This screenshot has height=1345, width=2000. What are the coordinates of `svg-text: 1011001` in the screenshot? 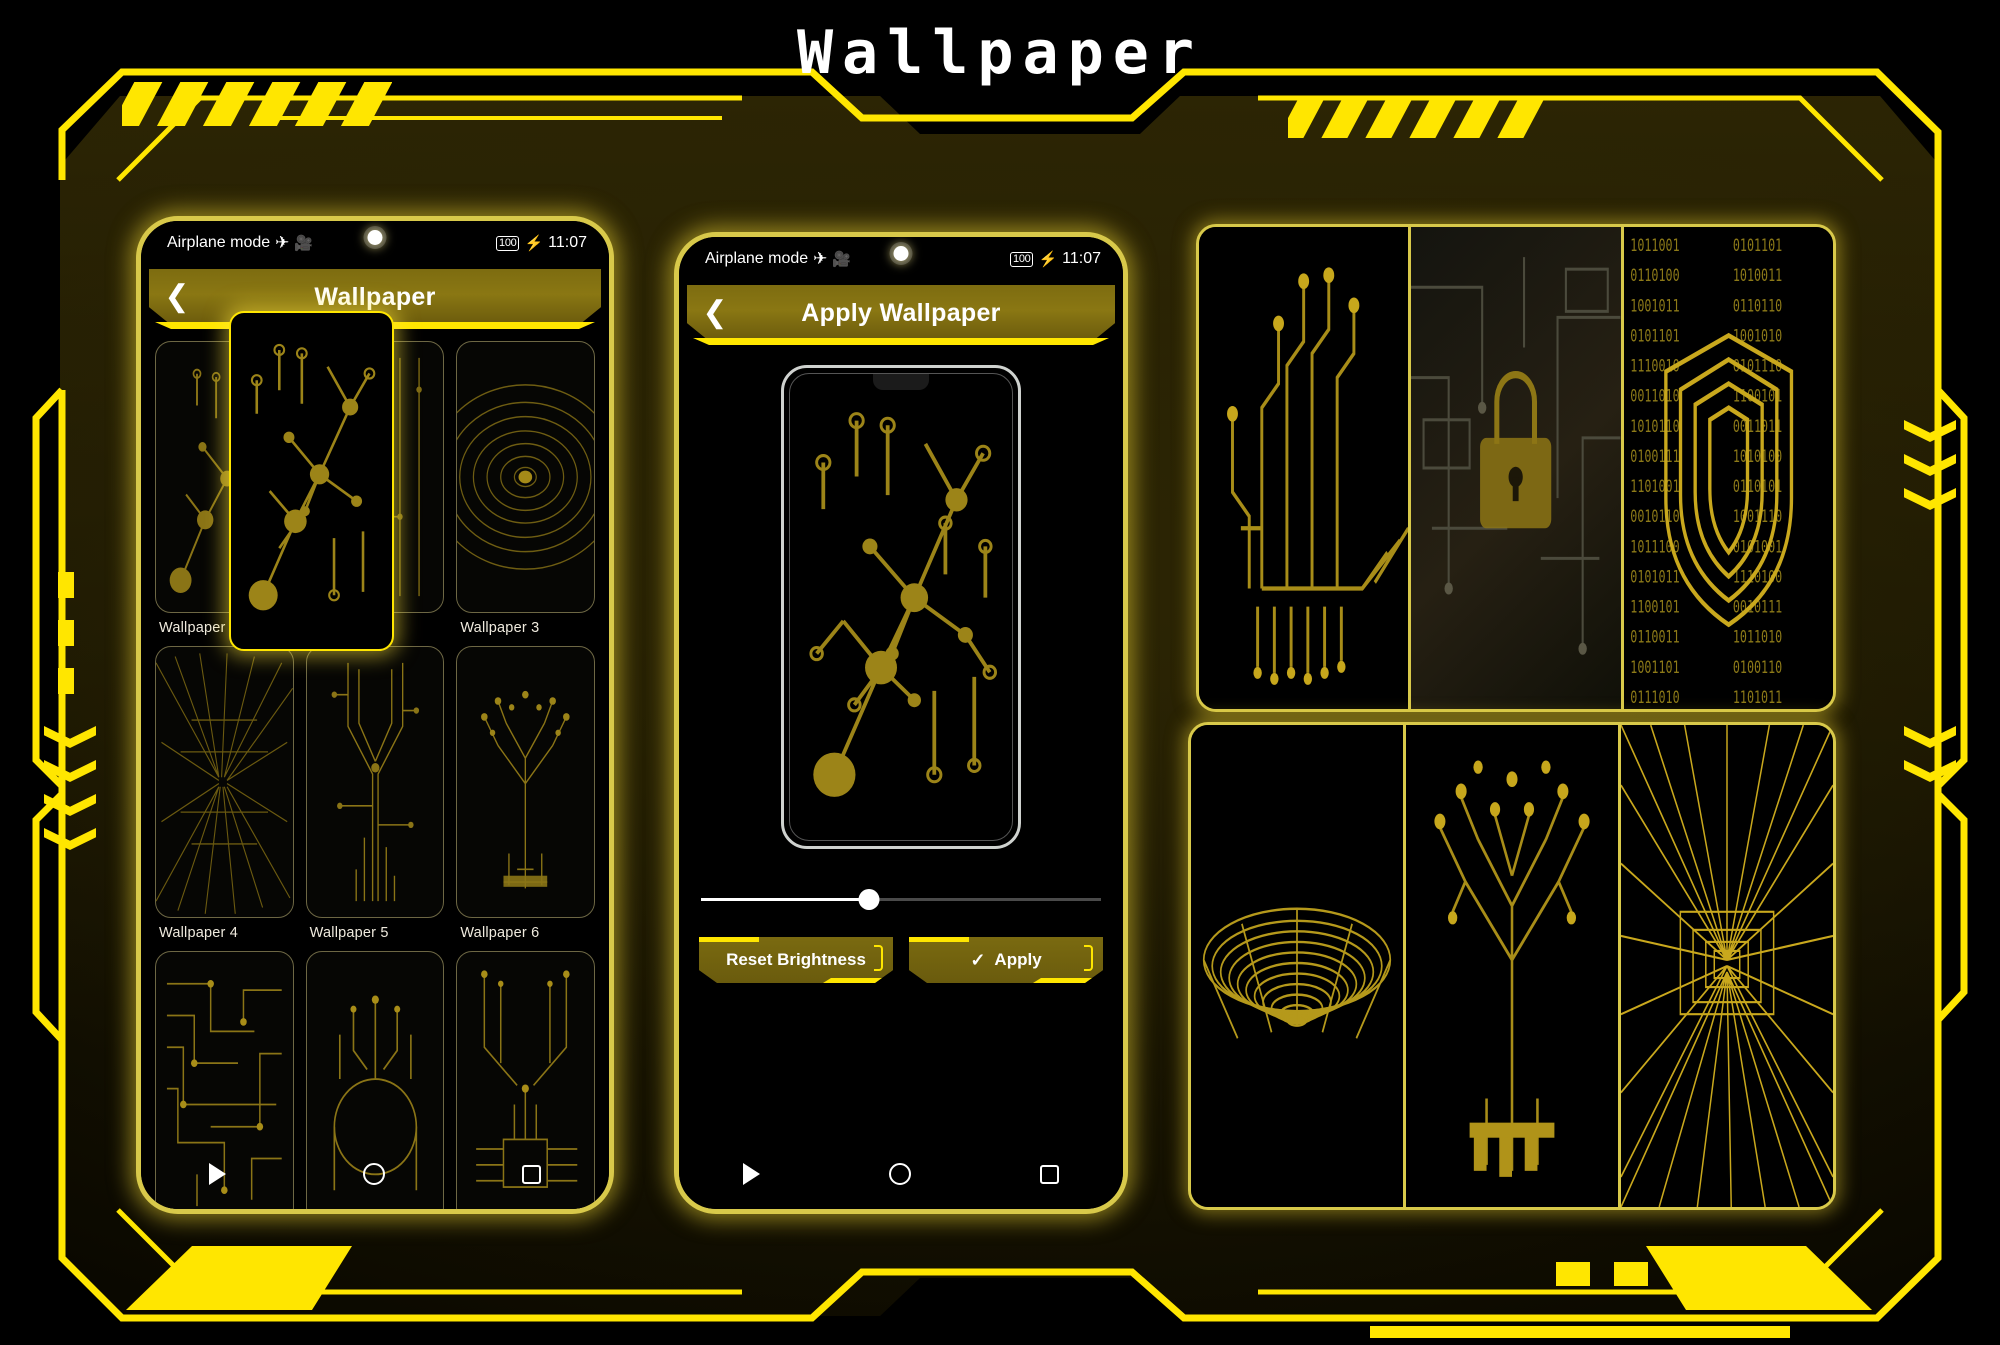 It's located at (1654, 246).